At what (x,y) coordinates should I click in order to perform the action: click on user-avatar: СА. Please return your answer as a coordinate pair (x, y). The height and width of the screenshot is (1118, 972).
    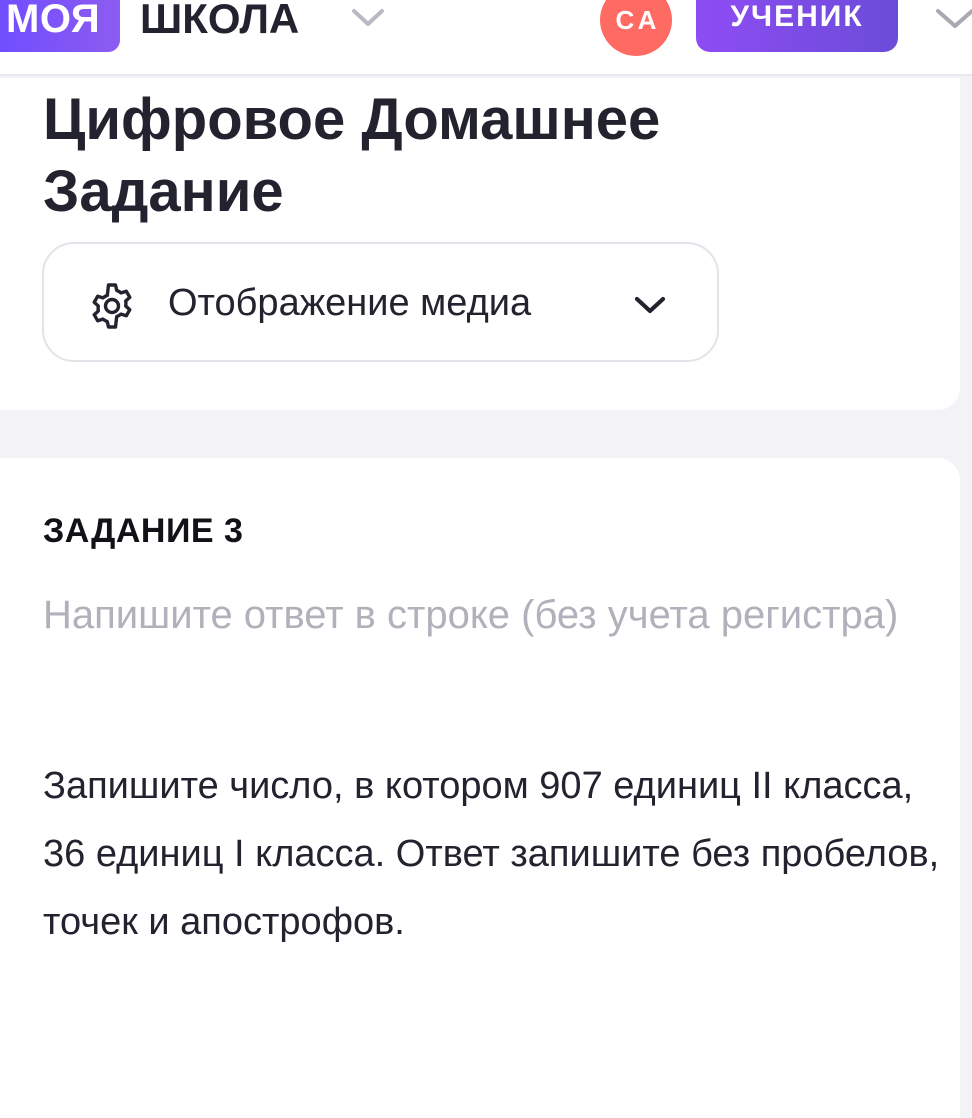
    Looking at the image, I should click on (636, 28).